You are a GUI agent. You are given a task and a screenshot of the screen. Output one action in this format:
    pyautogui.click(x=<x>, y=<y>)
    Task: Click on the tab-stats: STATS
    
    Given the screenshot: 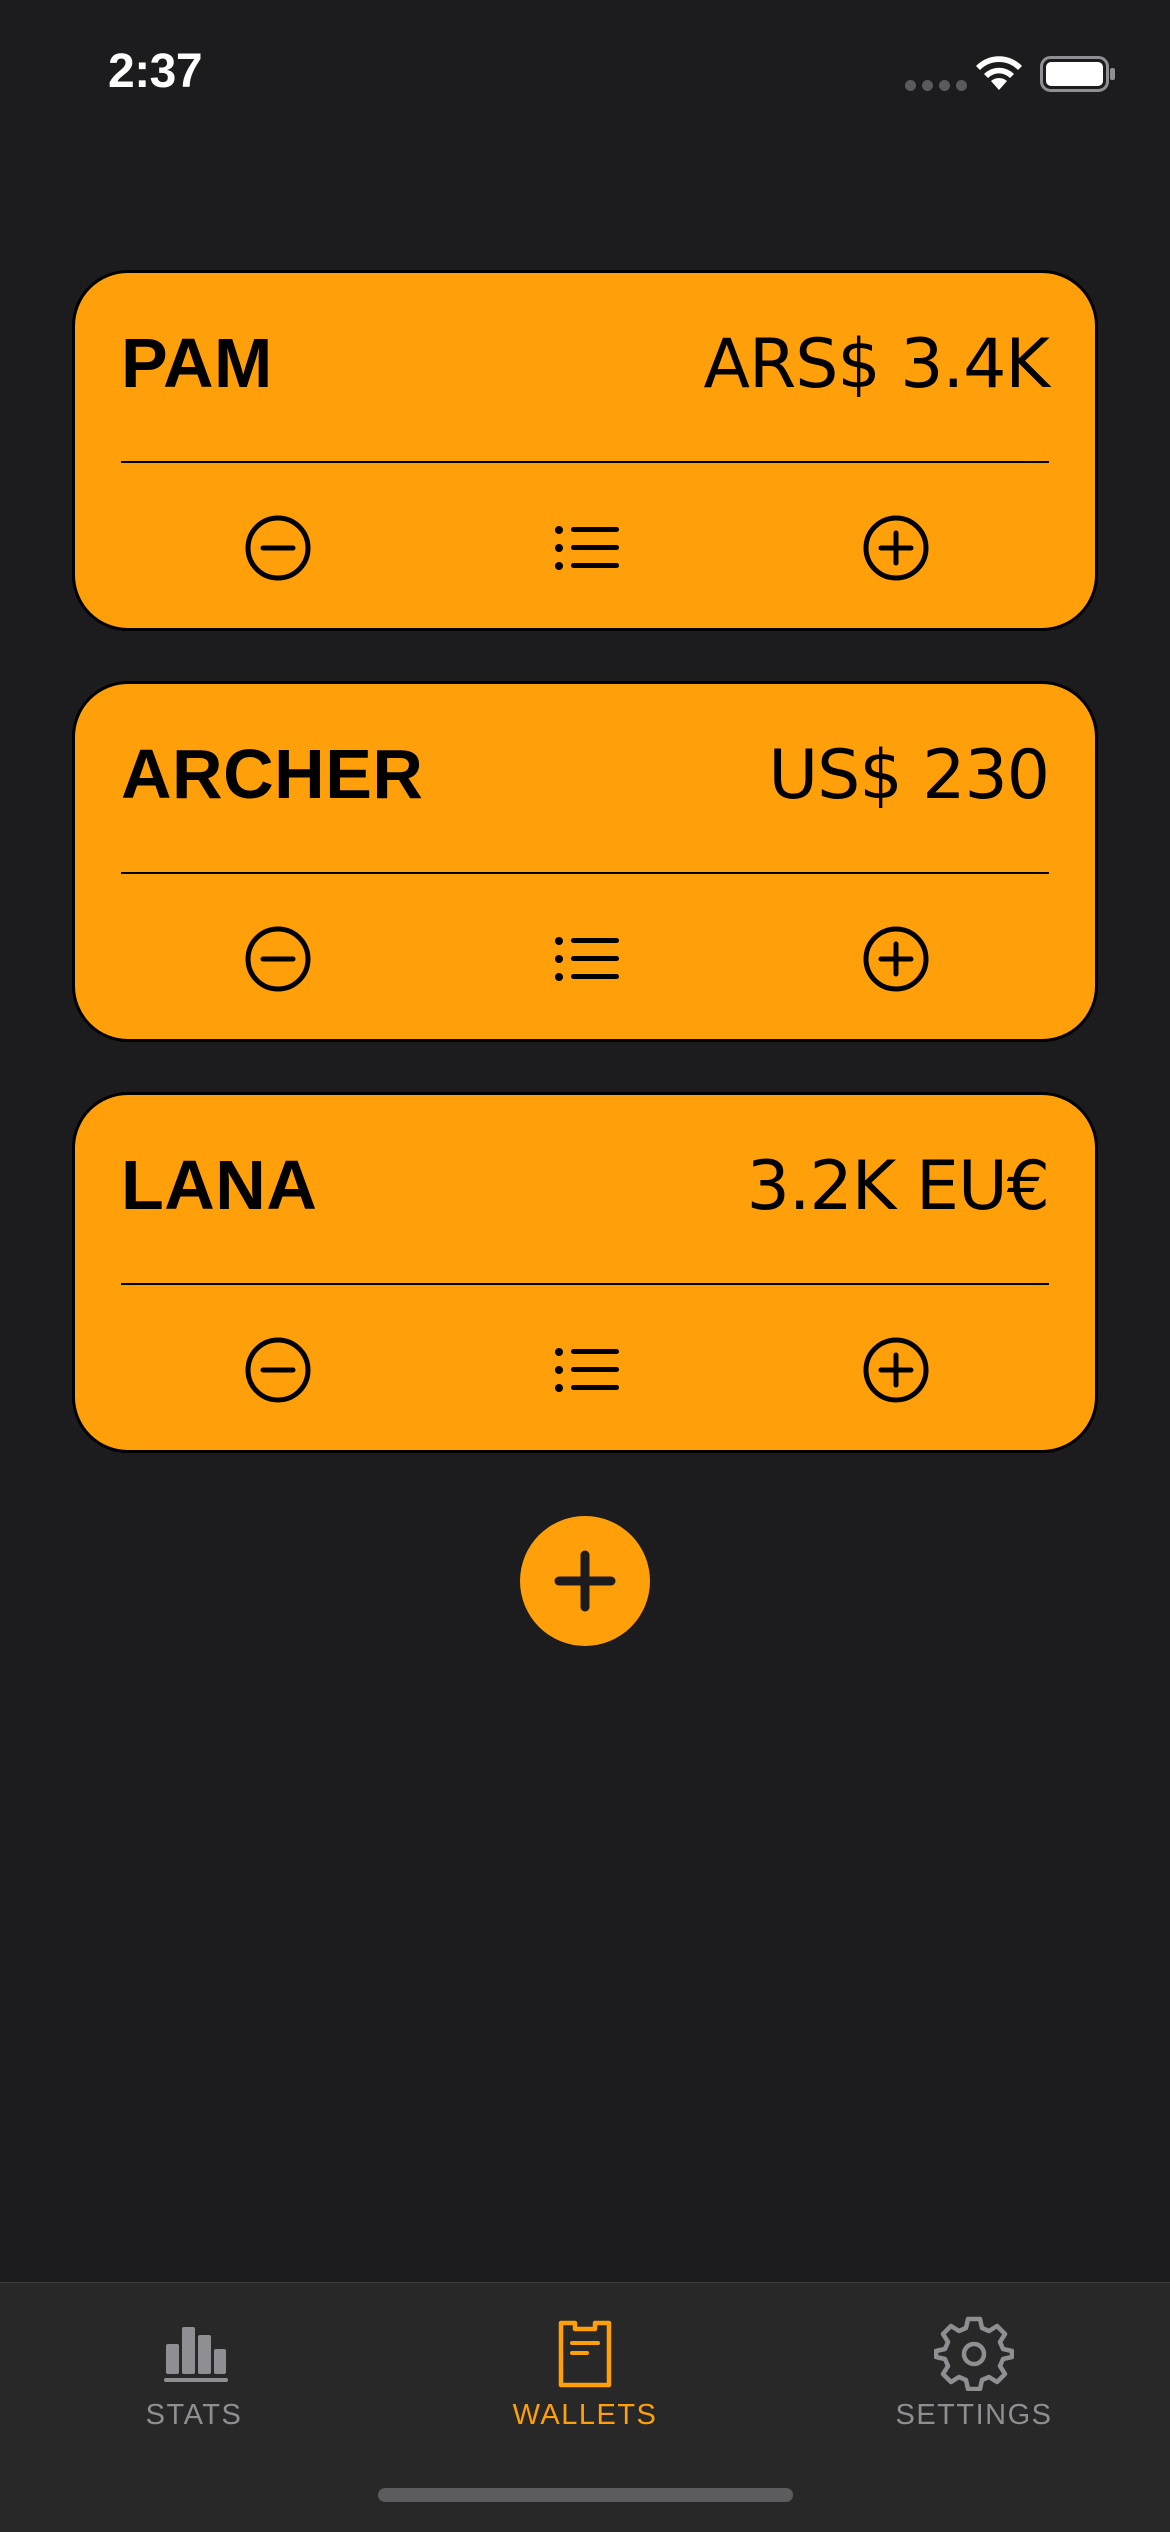 What is the action you would take?
    pyautogui.click(x=194, y=2386)
    